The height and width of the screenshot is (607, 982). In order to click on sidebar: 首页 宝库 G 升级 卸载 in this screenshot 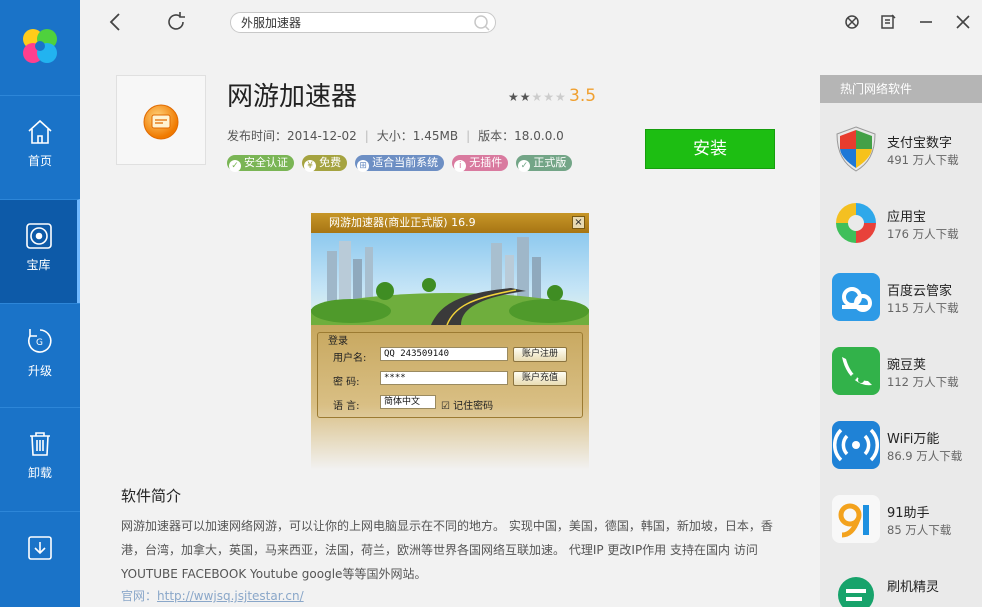, I will do `click(40, 303)`.